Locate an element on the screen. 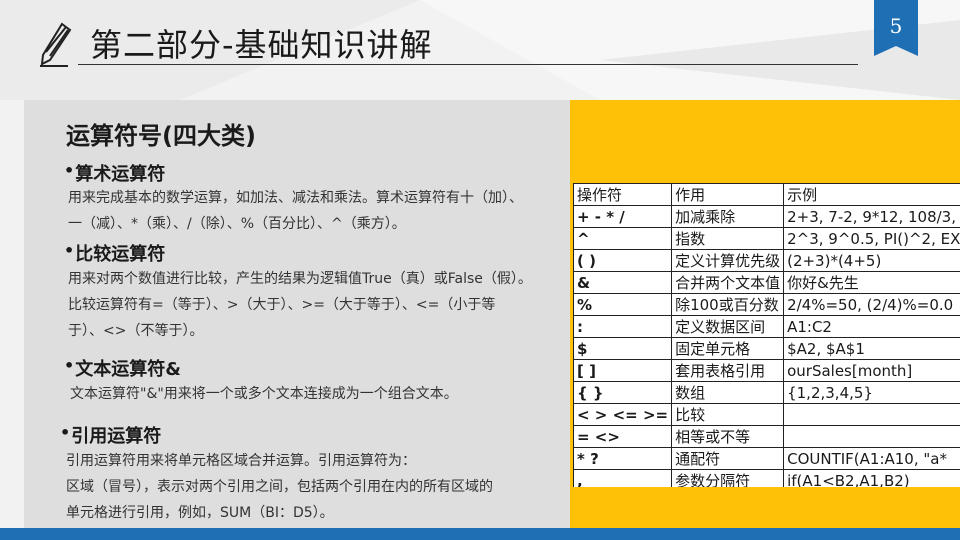 The image size is (960, 540). table-row: ( ) 定义计算优先级 (2+3)*(4+5) is located at coordinates (766, 260).